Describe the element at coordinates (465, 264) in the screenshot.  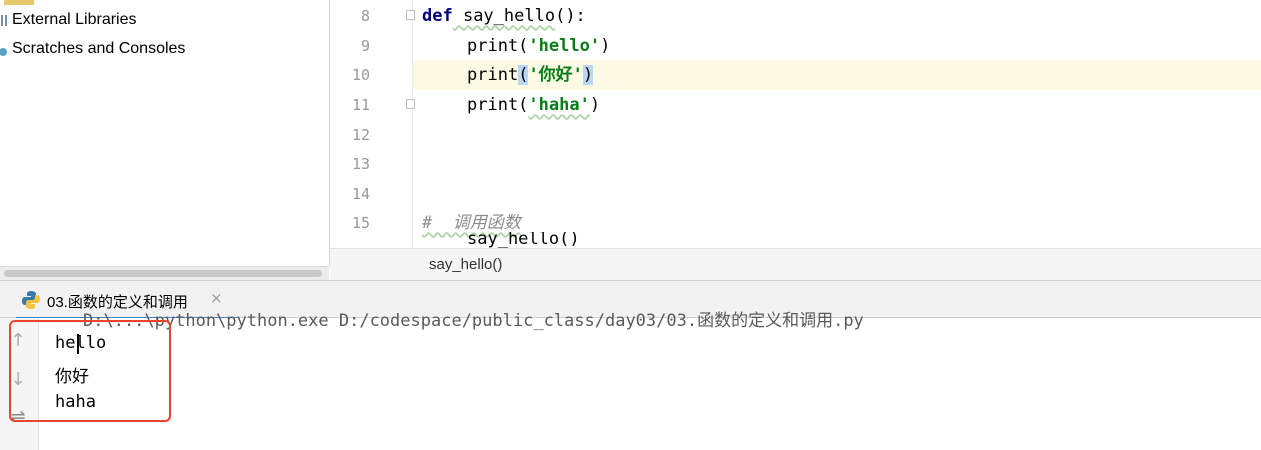
I see `breadcrumb-item: say_hello()` at that location.